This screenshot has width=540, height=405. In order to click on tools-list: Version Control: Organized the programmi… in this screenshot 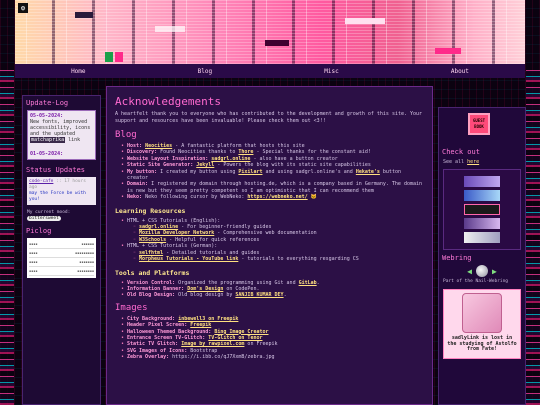, I will do `click(269, 290)`.